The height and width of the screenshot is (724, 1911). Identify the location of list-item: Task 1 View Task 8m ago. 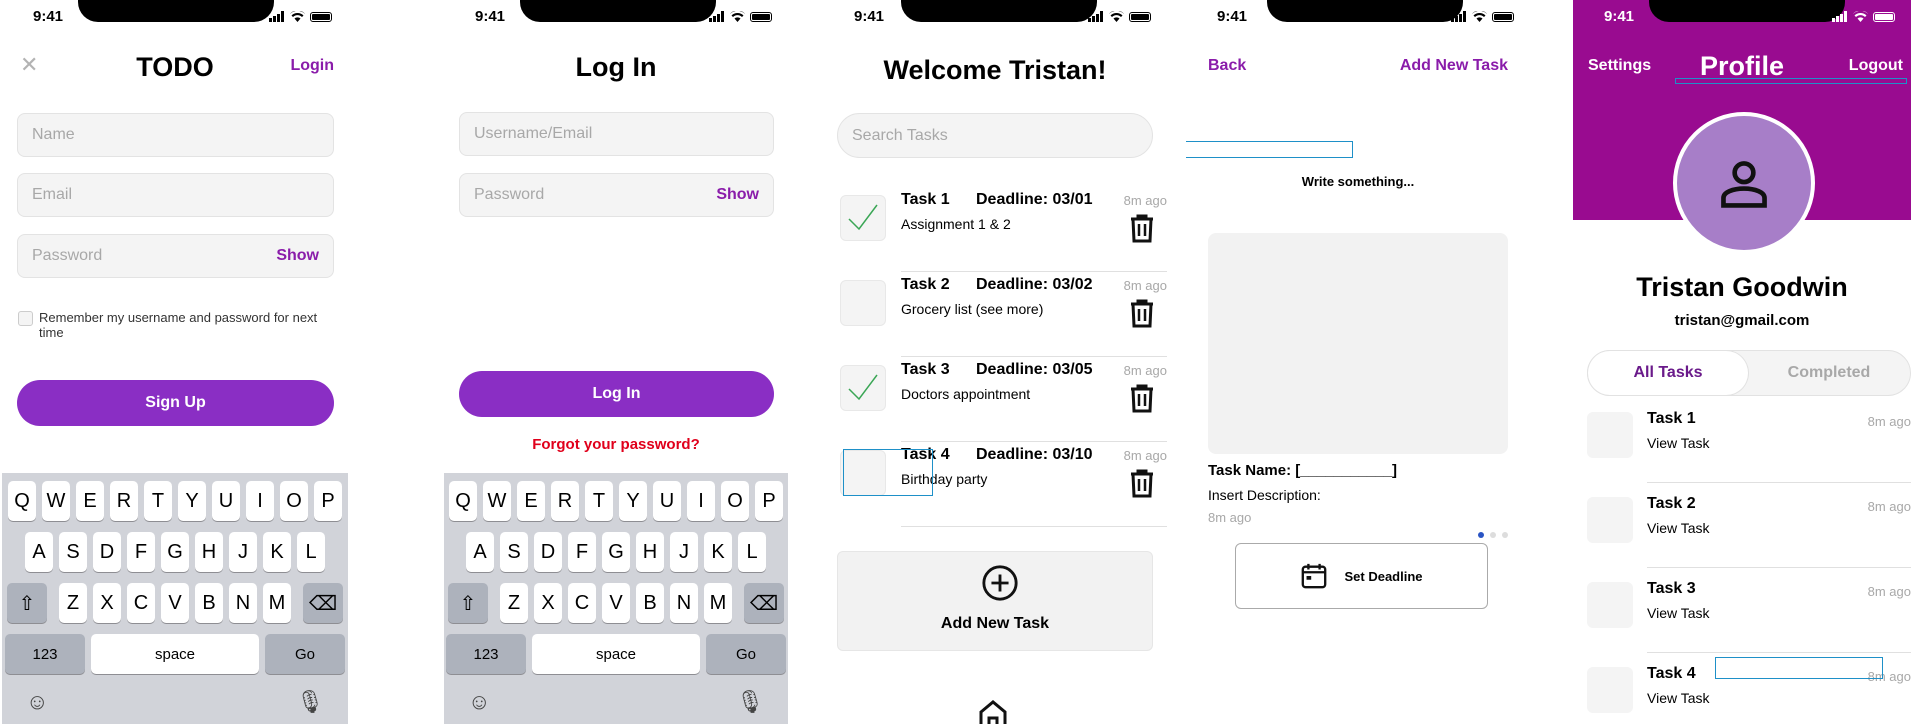
(1749, 453).